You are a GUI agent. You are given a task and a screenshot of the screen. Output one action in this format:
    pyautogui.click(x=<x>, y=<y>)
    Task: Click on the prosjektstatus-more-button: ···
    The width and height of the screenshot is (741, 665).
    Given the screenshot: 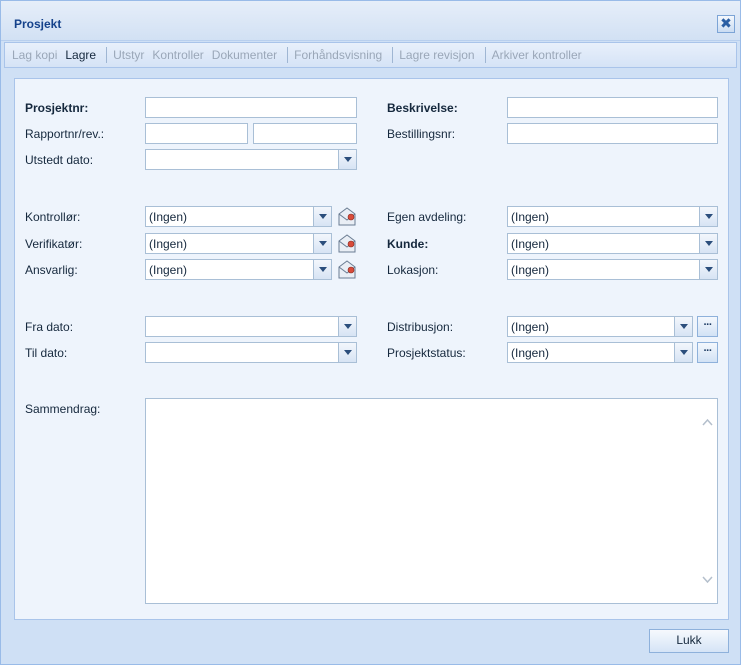 What is the action you would take?
    pyautogui.click(x=707, y=352)
    